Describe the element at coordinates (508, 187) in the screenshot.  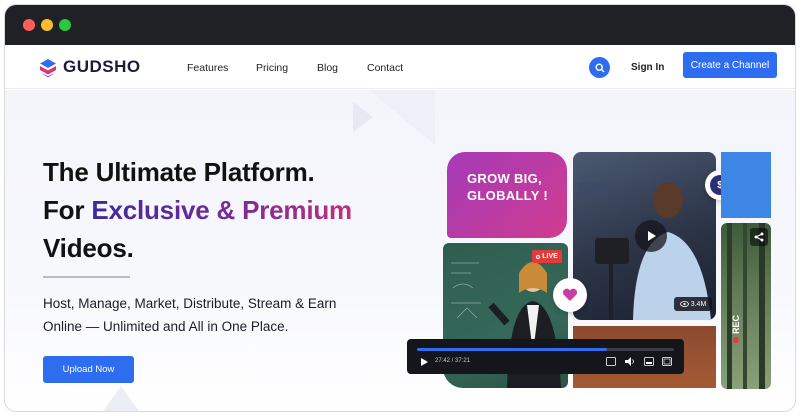
I see `grow-big-text: GROW BIG, GLOBALLY !` at that location.